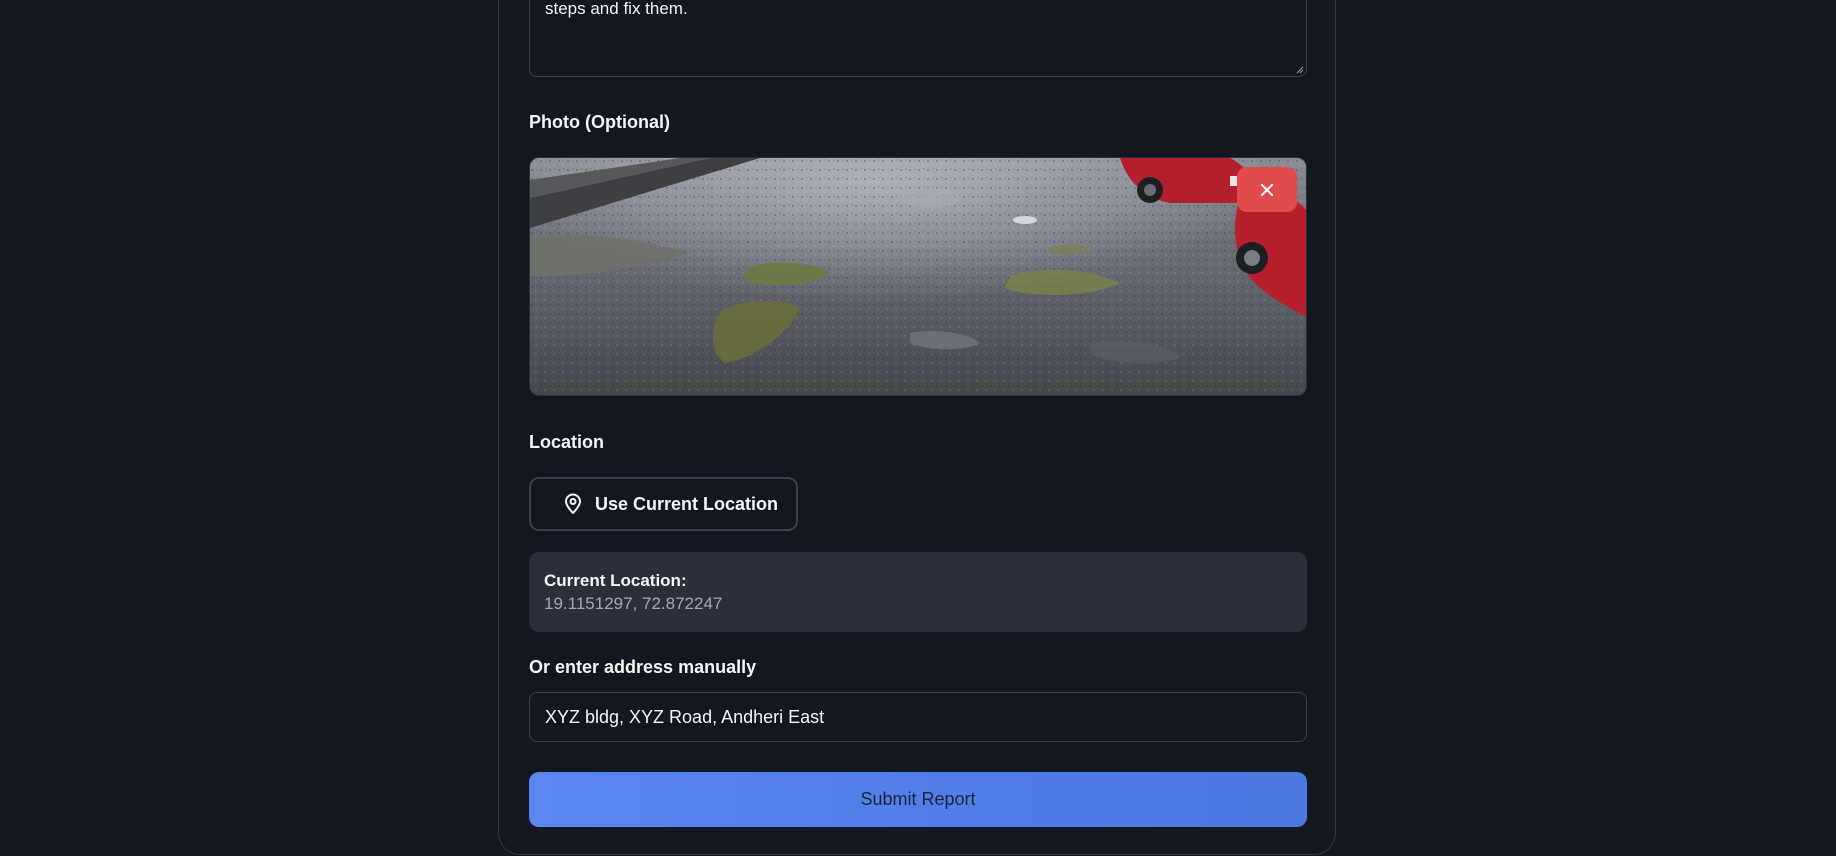 This screenshot has height=856, width=1836. I want to click on map-pin-icon, so click(573, 503).